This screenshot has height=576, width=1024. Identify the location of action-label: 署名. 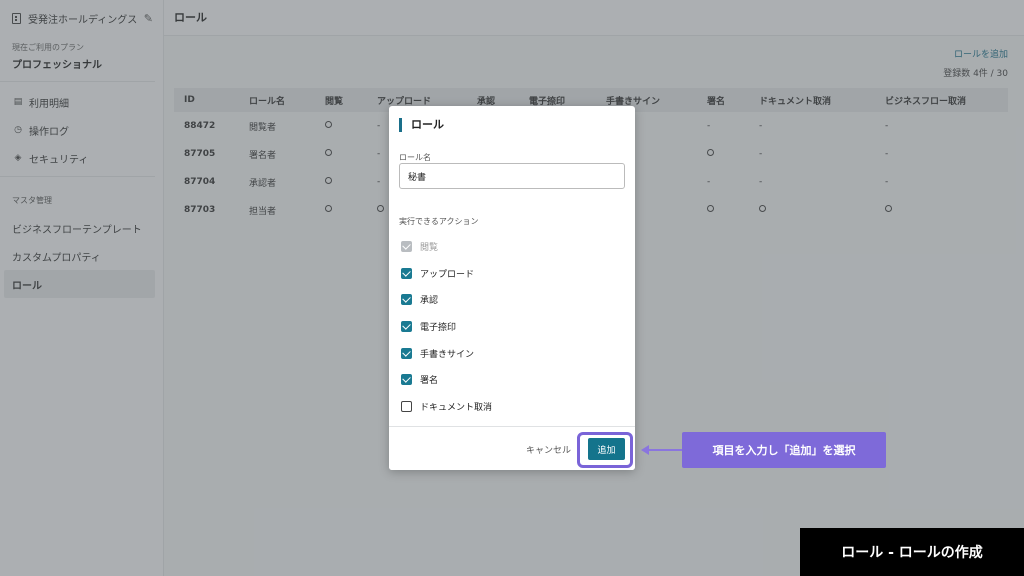
(429, 381).